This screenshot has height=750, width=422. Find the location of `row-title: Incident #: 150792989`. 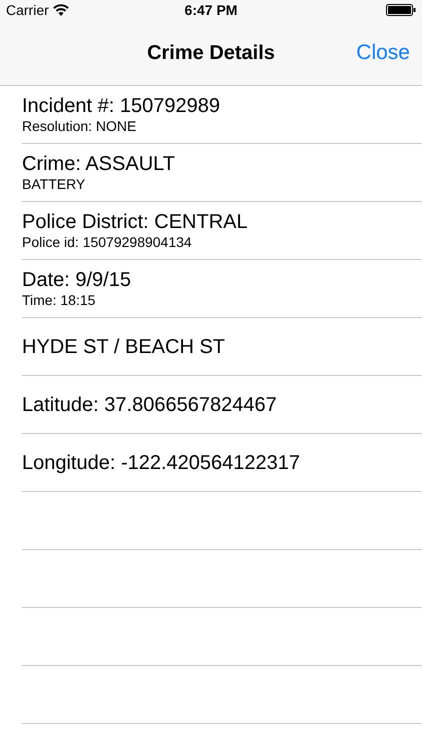

row-title: Incident #: 150792989 is located at coordinates (121, 106).